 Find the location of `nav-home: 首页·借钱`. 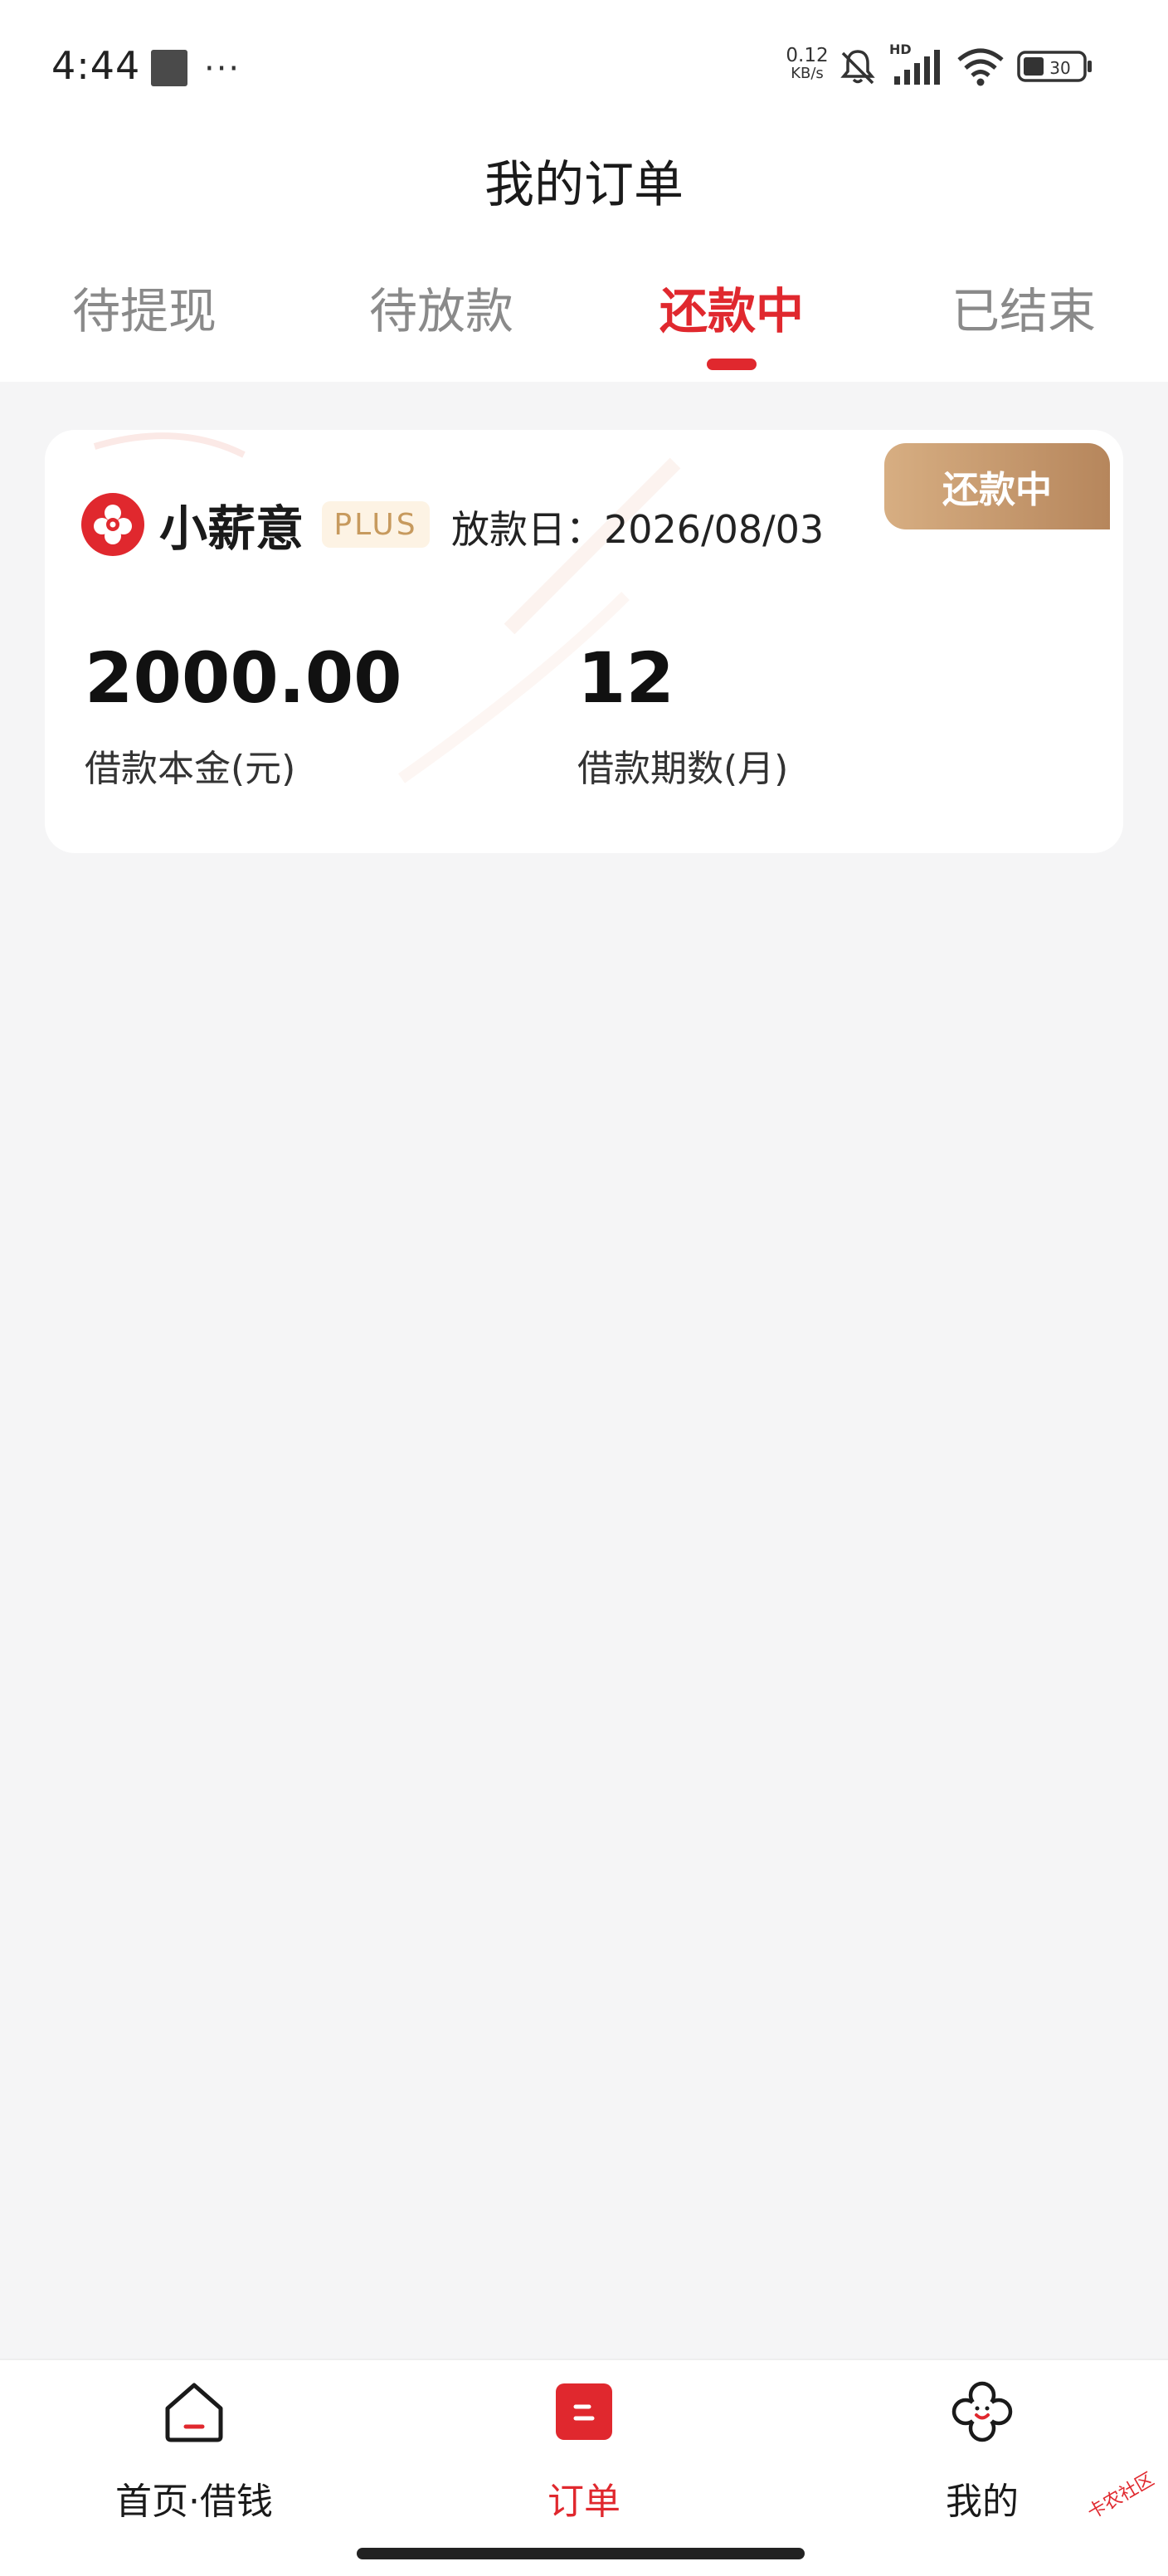

nav-home: 首页·借钱 is located at coordinates (194, 2463).